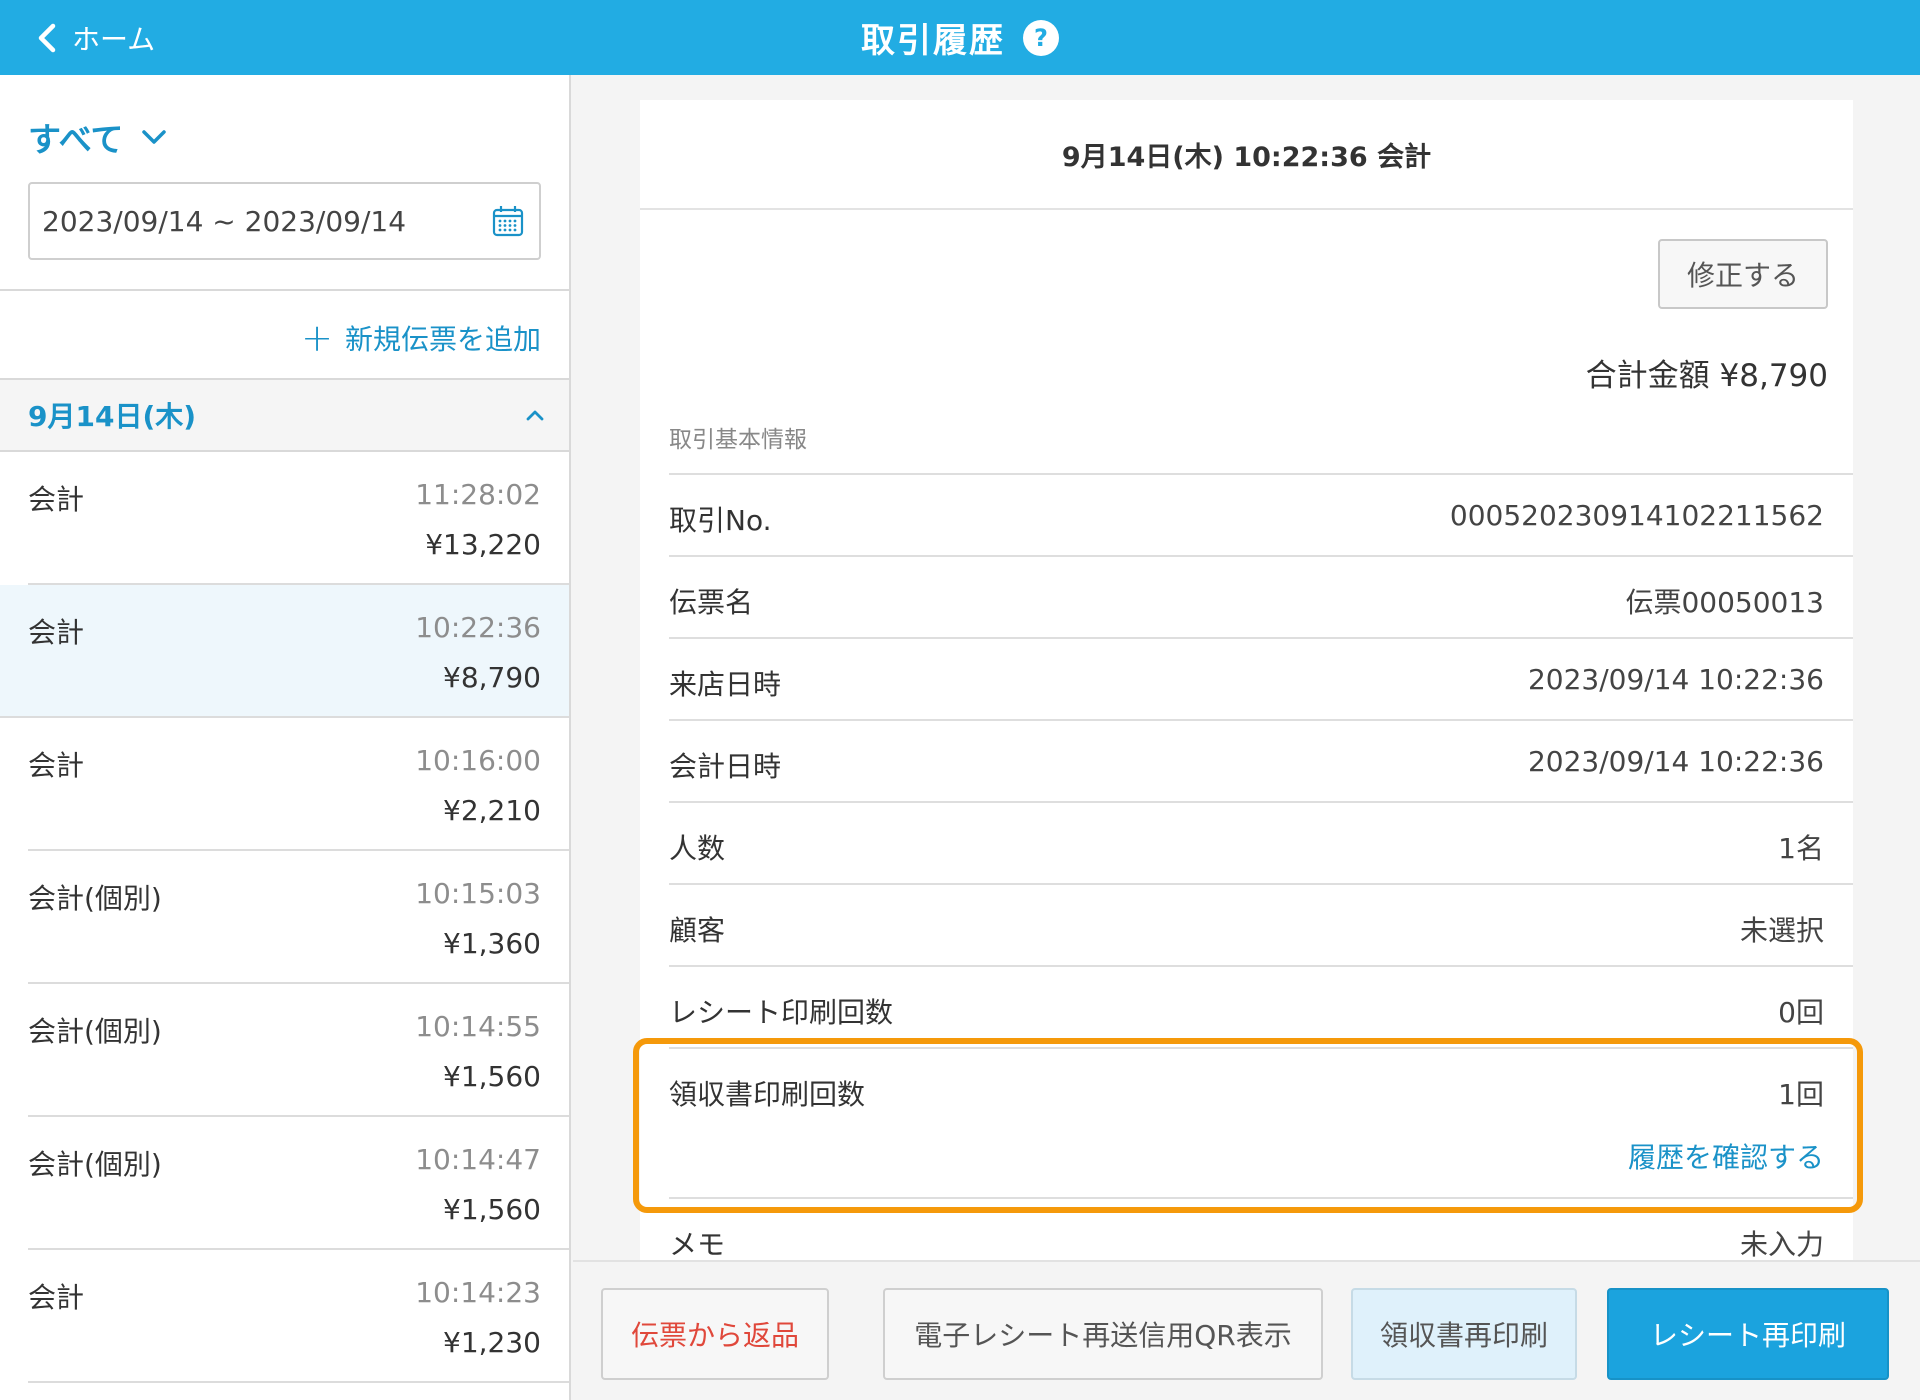  Describe the element at coordinates (478, 760) in the screenshot. I see `transaction-time: 10:16:00` at that location.